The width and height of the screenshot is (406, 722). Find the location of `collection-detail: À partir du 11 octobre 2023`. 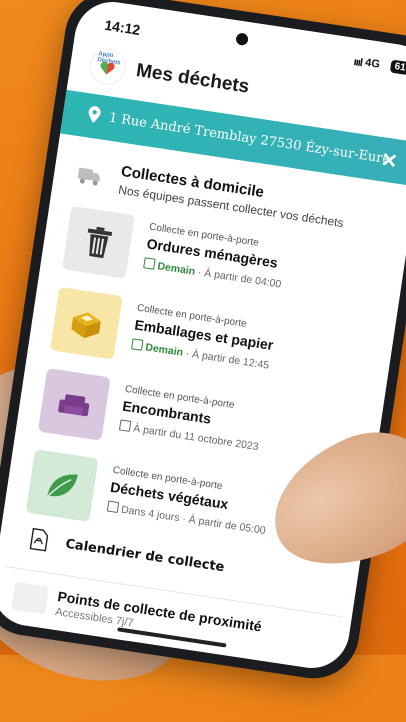

collection-detail: À partir du 11 octobre 2023 is located at coordinates (196, 438).